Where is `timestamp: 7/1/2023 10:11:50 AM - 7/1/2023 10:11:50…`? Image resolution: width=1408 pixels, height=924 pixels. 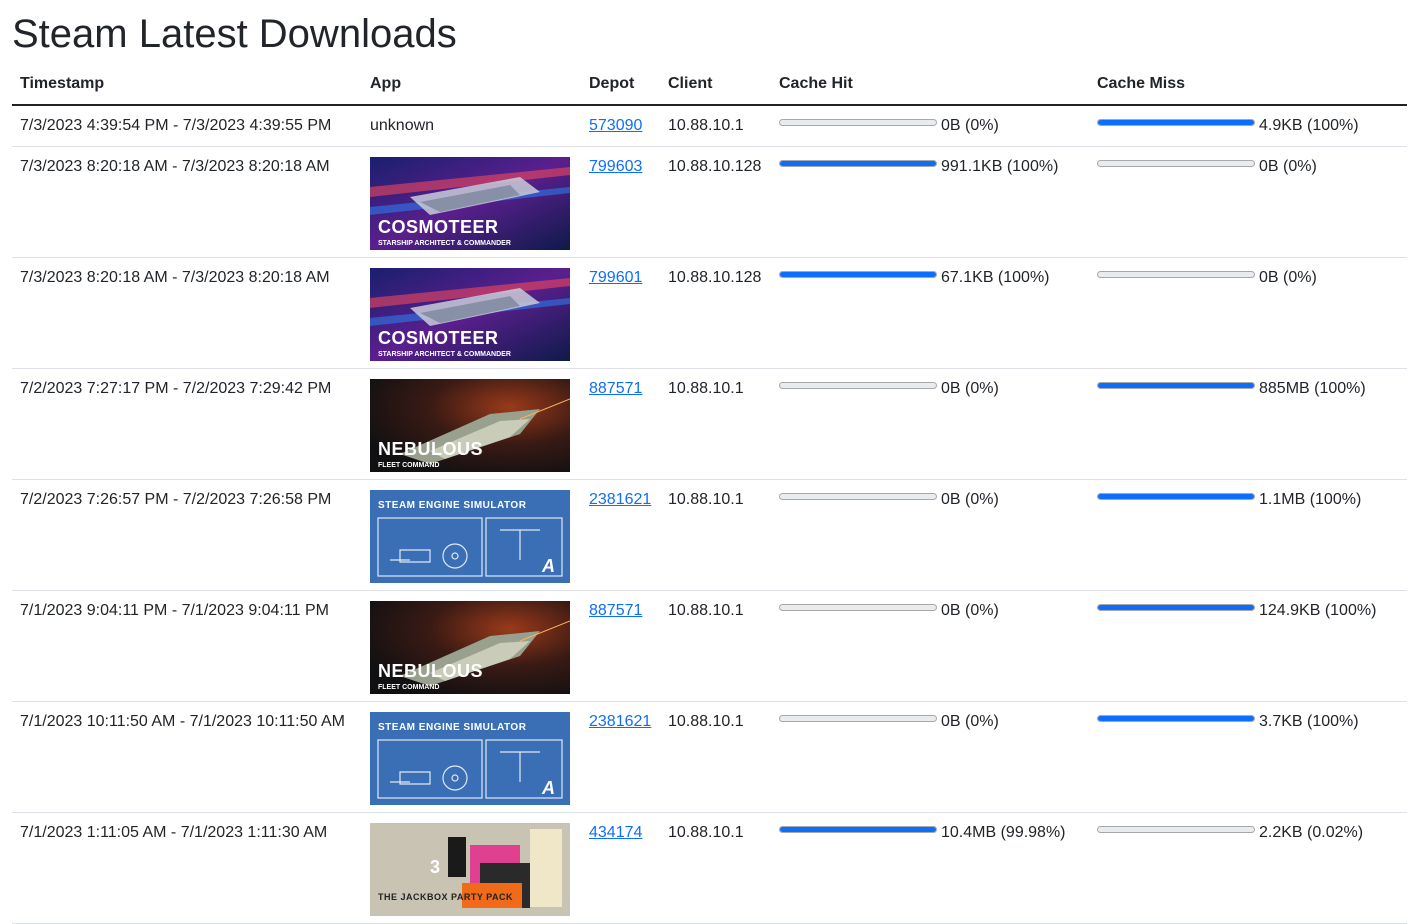 timestamp: 7/1/2023 10:11:50 AM - 7/1/2023 10:11:50… is located at coordinates (182, 721).